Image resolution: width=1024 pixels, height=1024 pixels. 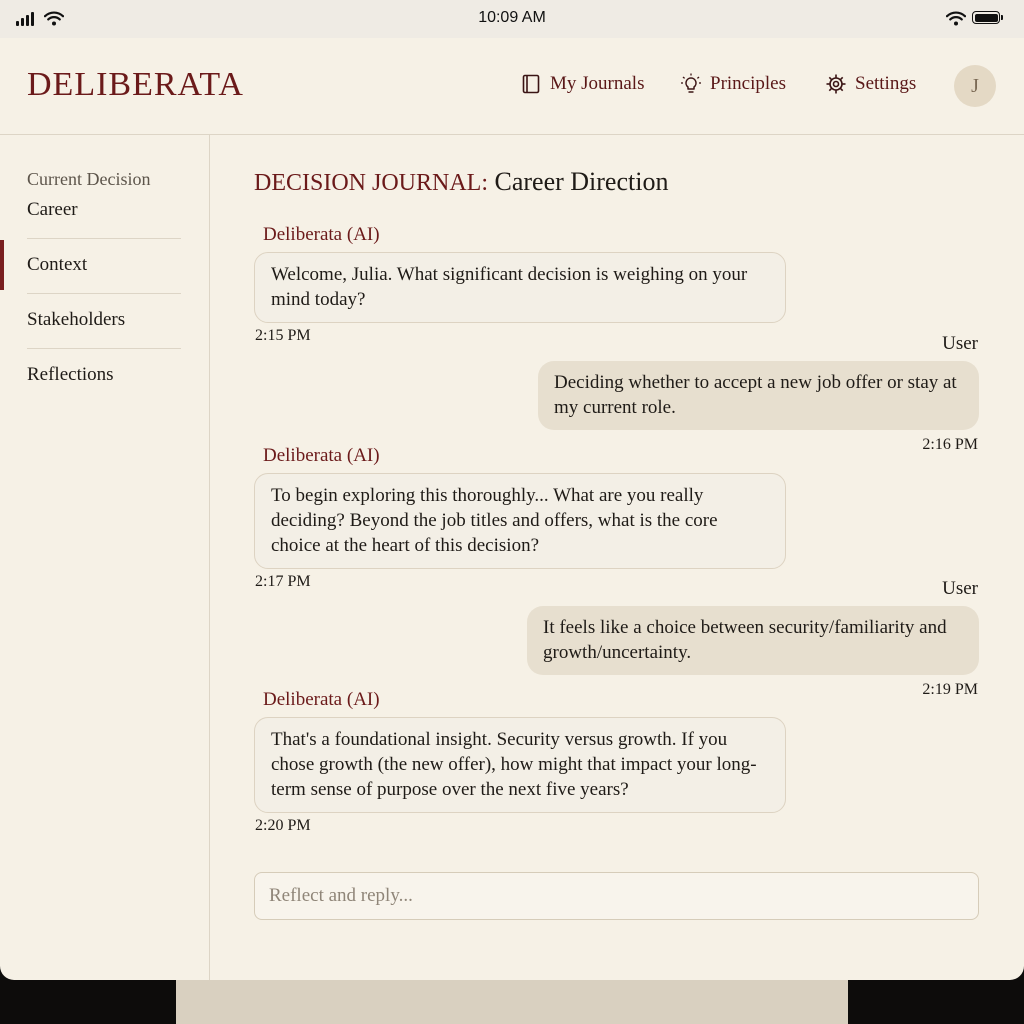 I want to click on message-timestamp: 2:20 PM, so click(x=283, y=825).